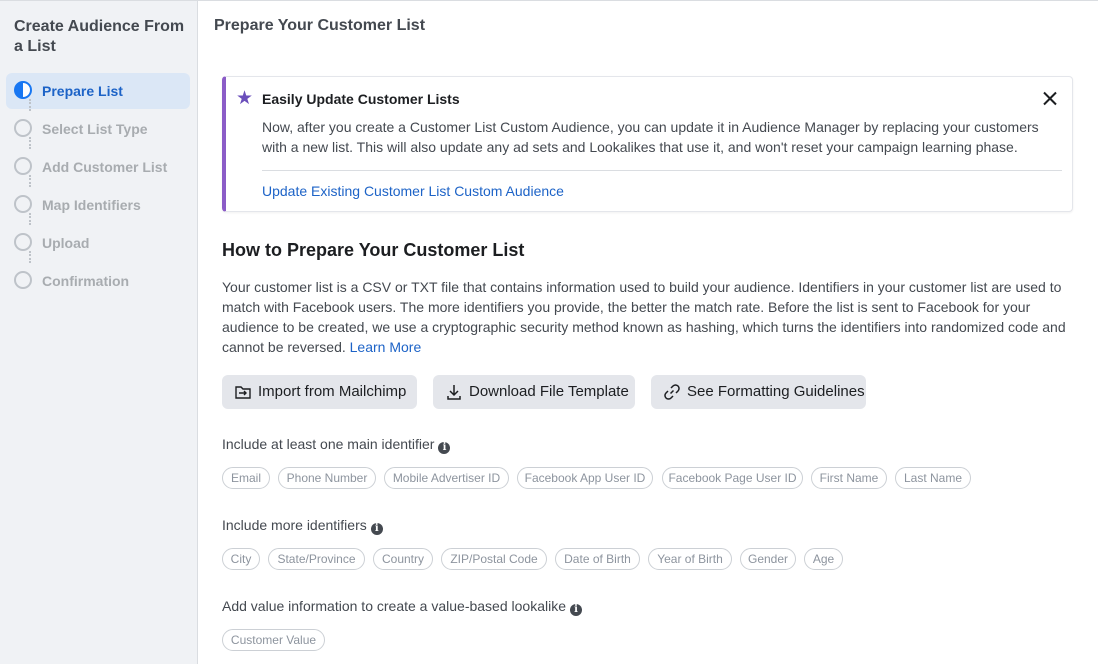 The image size is (1098, 664). Describe the element at coordinates (320, 25) in the screenshot. I see `page-title: Prepare Your Customer List` at that location.